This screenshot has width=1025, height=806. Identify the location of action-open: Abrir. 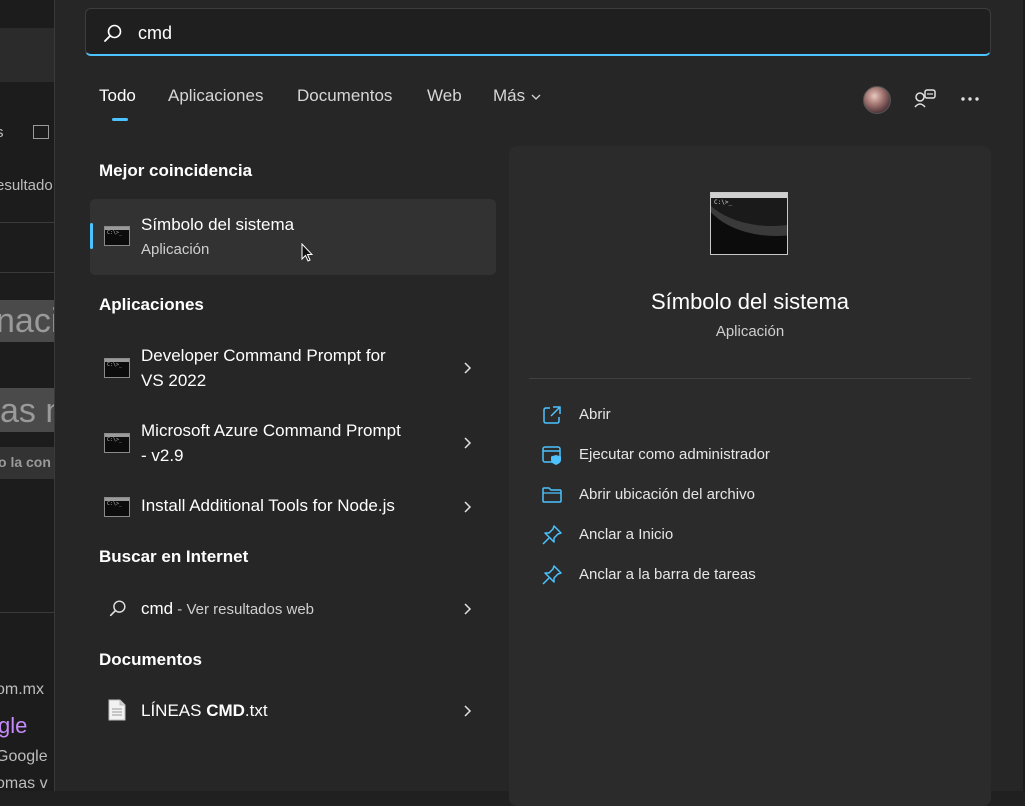
(751, 415).